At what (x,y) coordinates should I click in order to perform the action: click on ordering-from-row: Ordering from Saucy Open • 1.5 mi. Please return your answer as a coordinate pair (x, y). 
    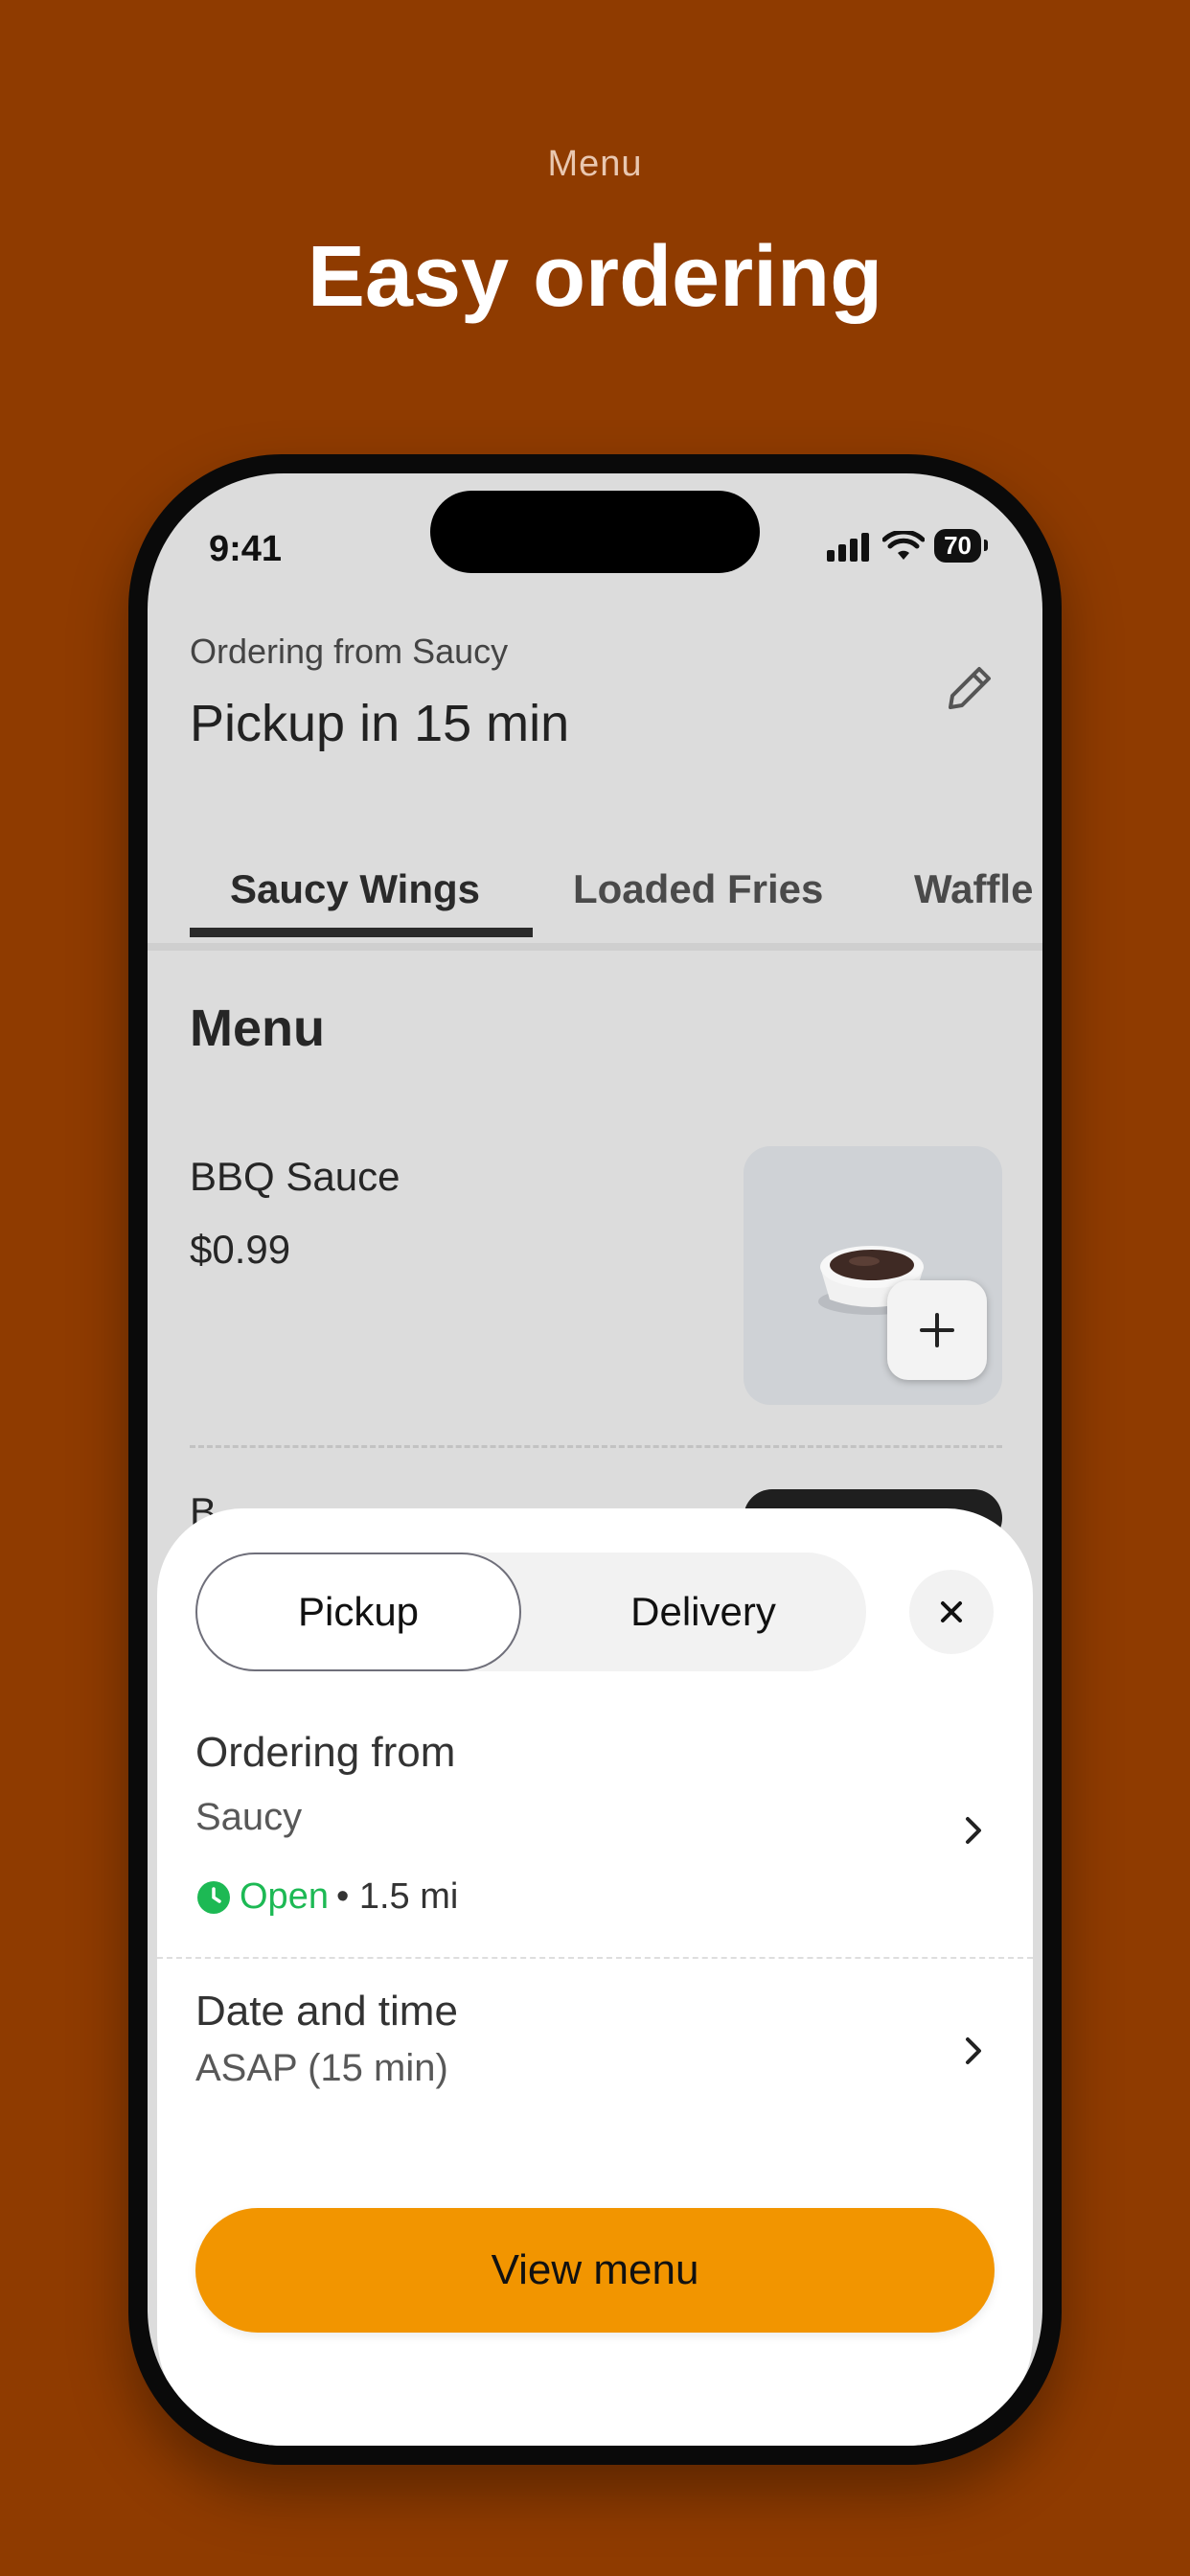
    Looking at the image, I should click on (595, 1829).